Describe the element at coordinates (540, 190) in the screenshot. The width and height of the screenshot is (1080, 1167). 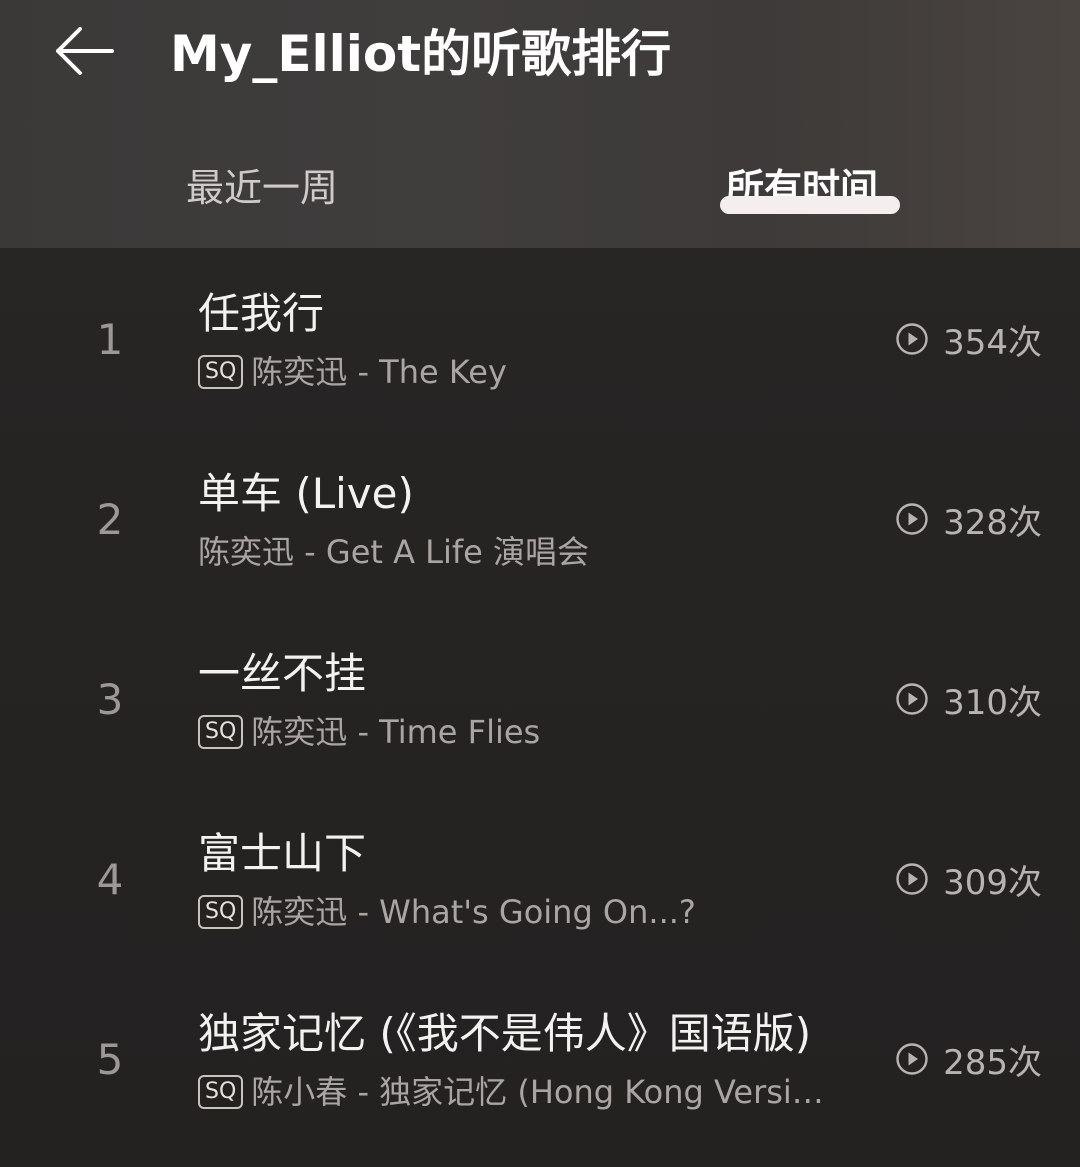
I see `tab-bar: 最近一周 所有时间` at that location.